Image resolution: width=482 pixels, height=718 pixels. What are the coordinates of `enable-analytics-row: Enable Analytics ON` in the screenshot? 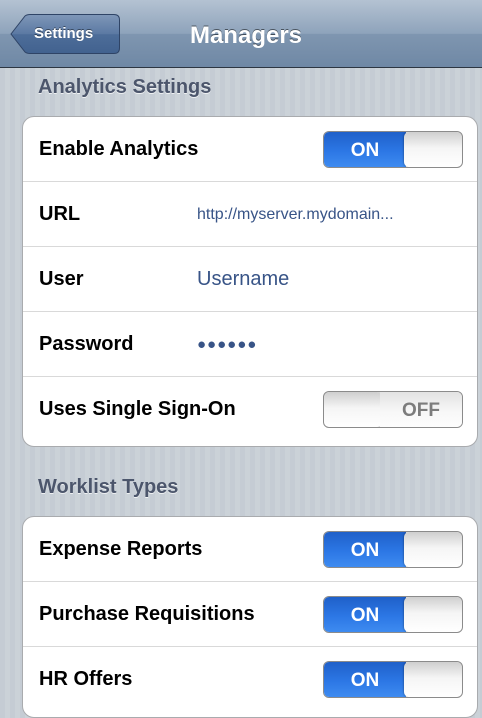 It's located at (250, 149).